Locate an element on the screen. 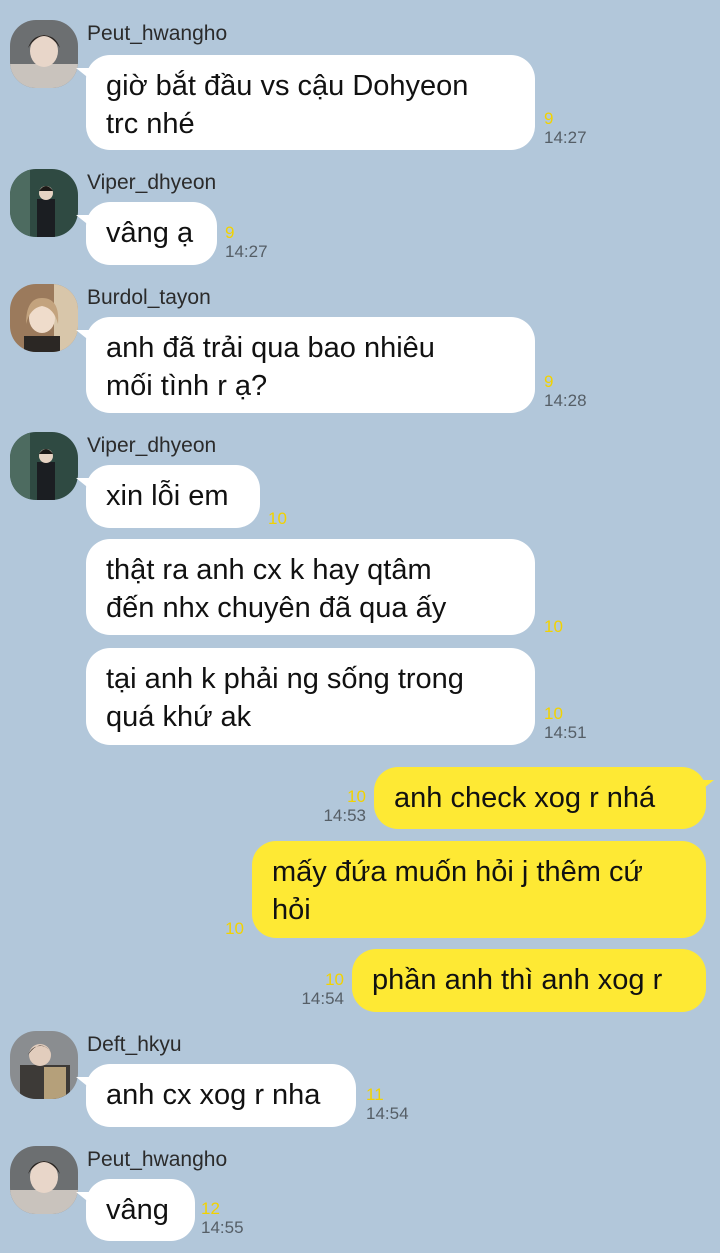 The width and height of the screenshot is (720, 1253). unread-count: 12 is located at coordinates (210, 1208).